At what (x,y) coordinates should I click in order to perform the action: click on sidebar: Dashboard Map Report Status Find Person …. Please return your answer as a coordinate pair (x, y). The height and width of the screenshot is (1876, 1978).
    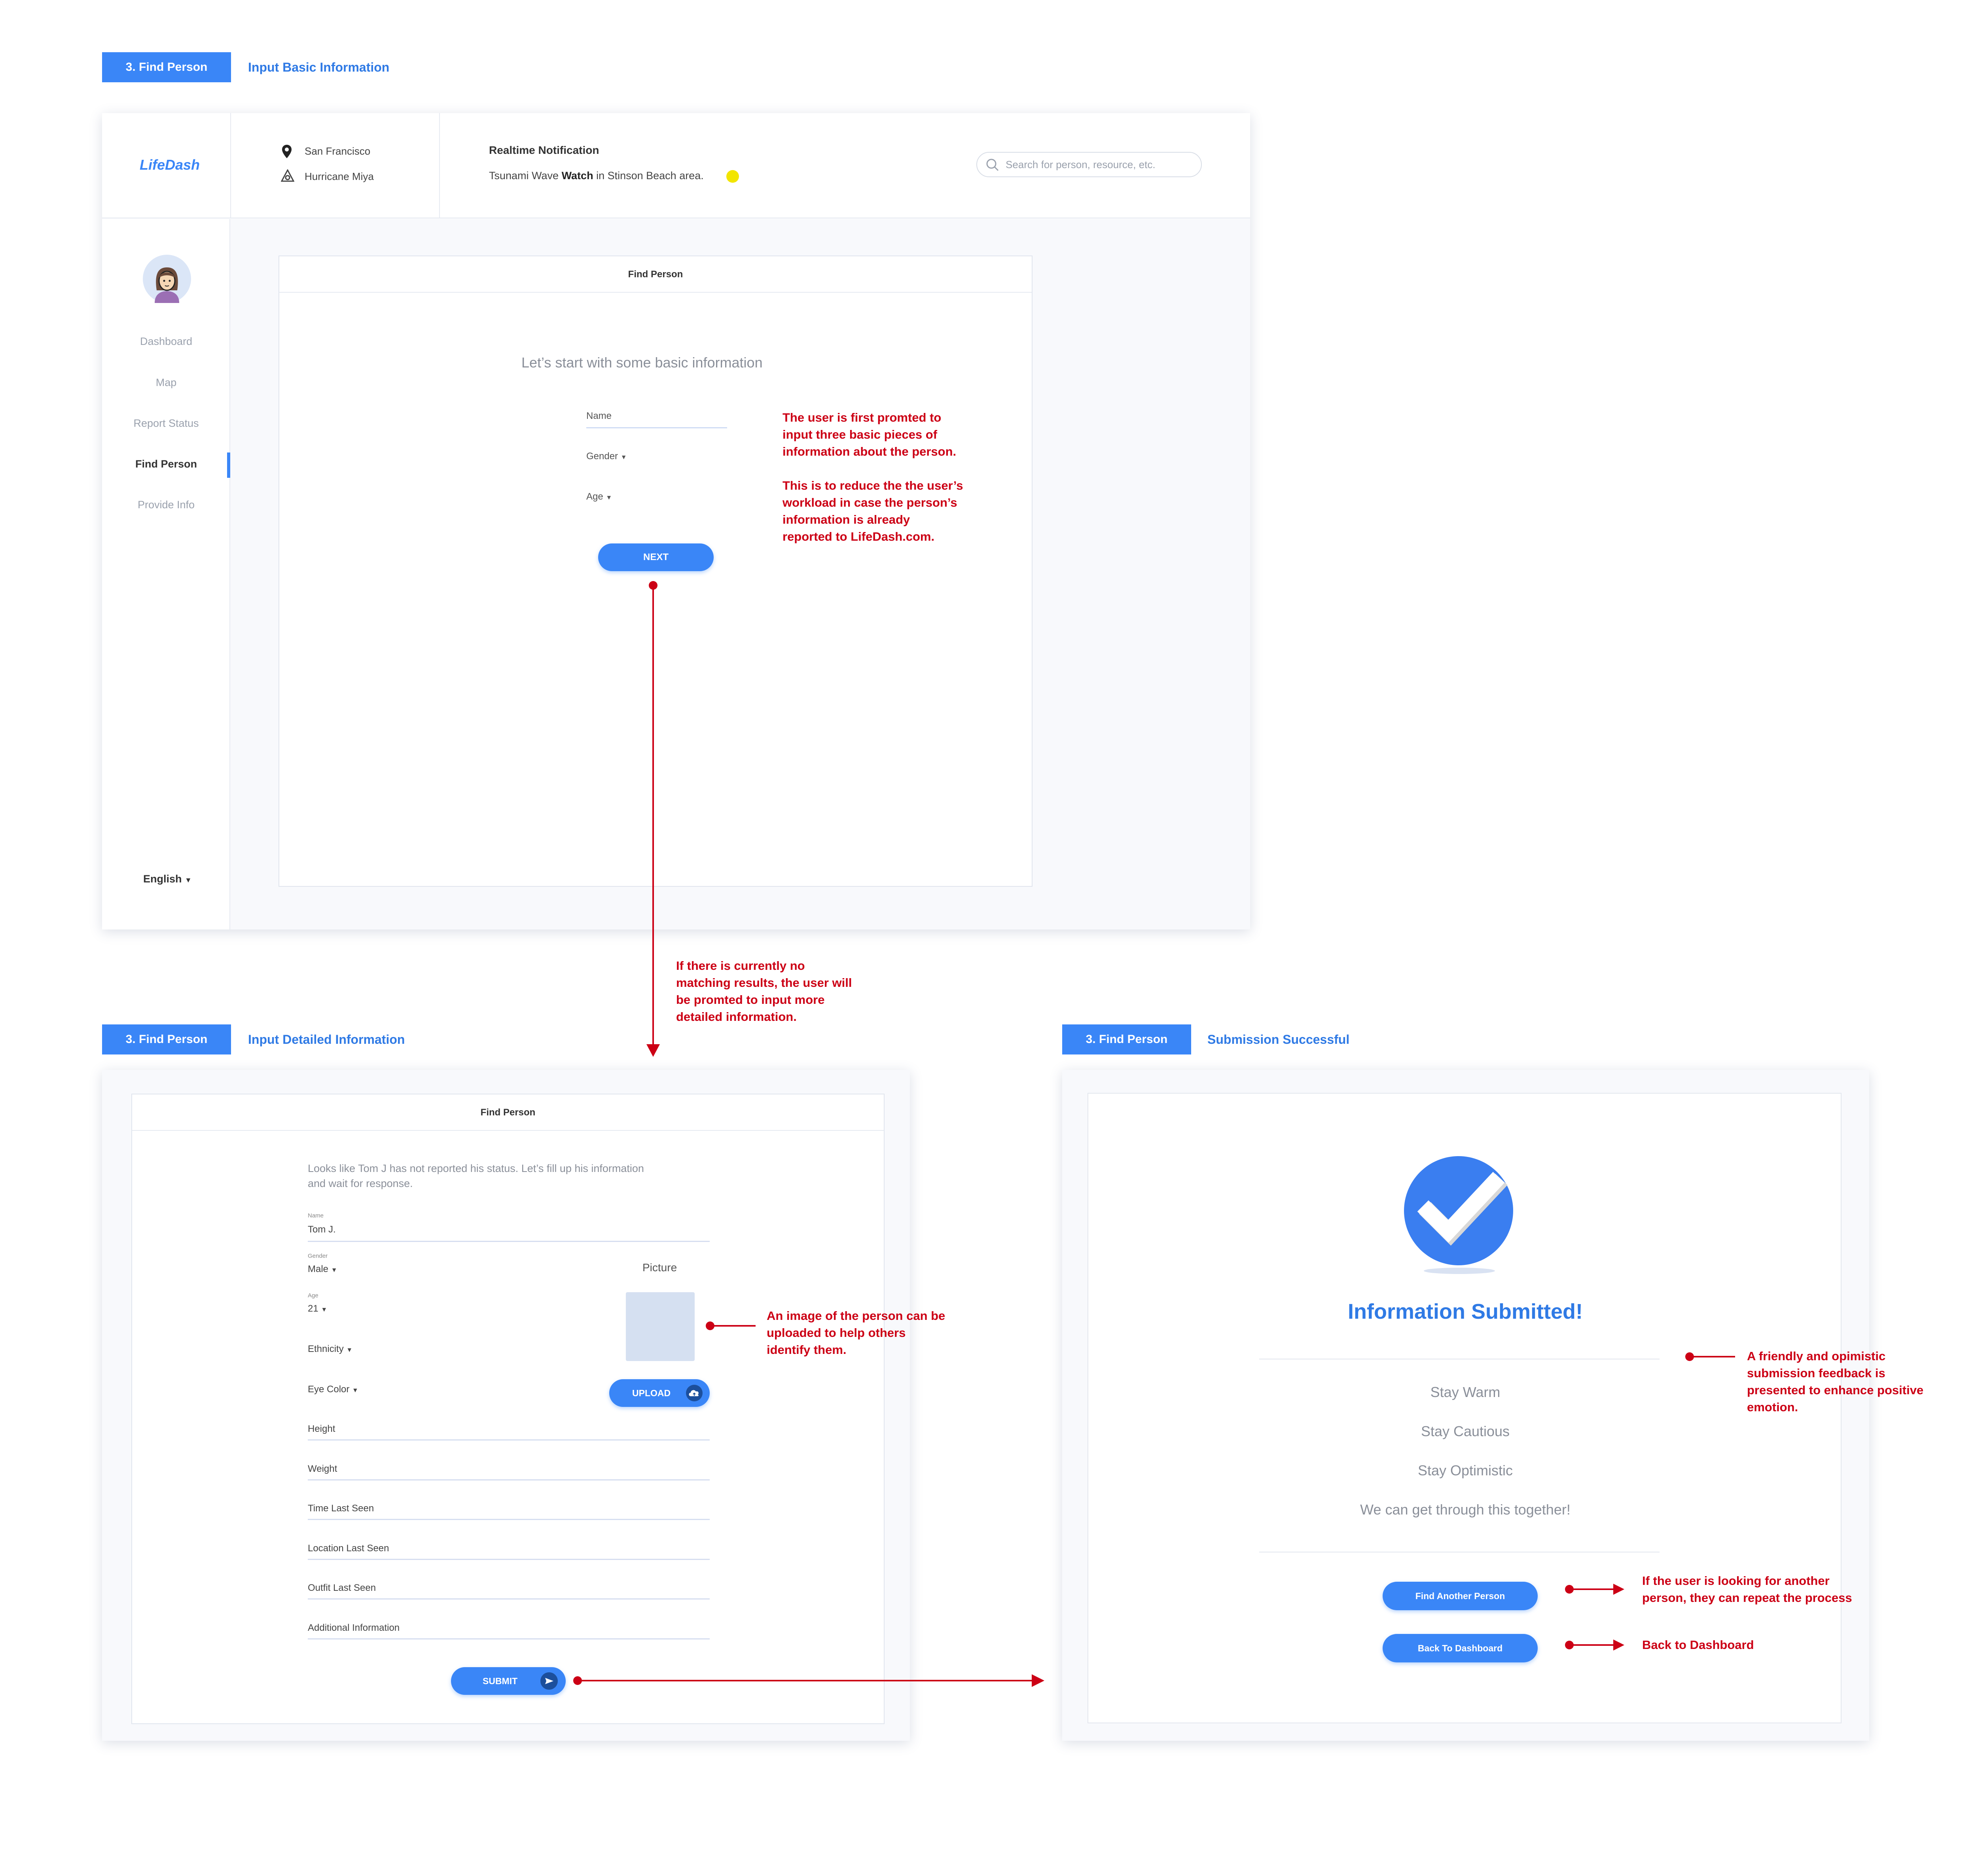
    Looking at the image, I should click on (166, 574).